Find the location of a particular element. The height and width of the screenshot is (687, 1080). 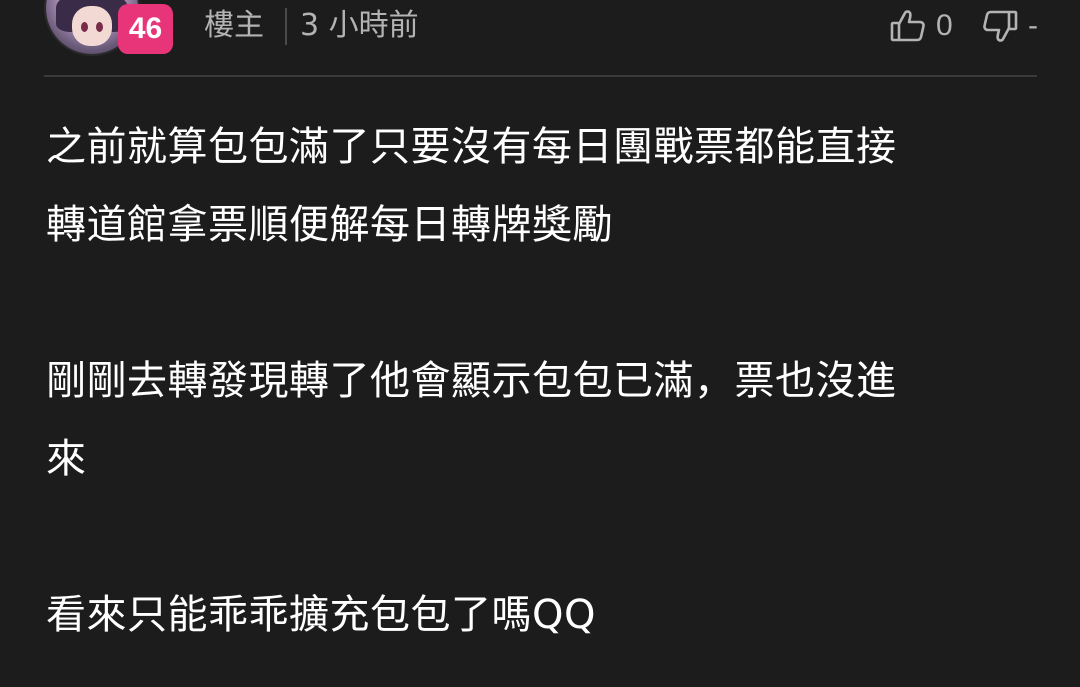

post-line: 來 is located at coordinates (66, 459).